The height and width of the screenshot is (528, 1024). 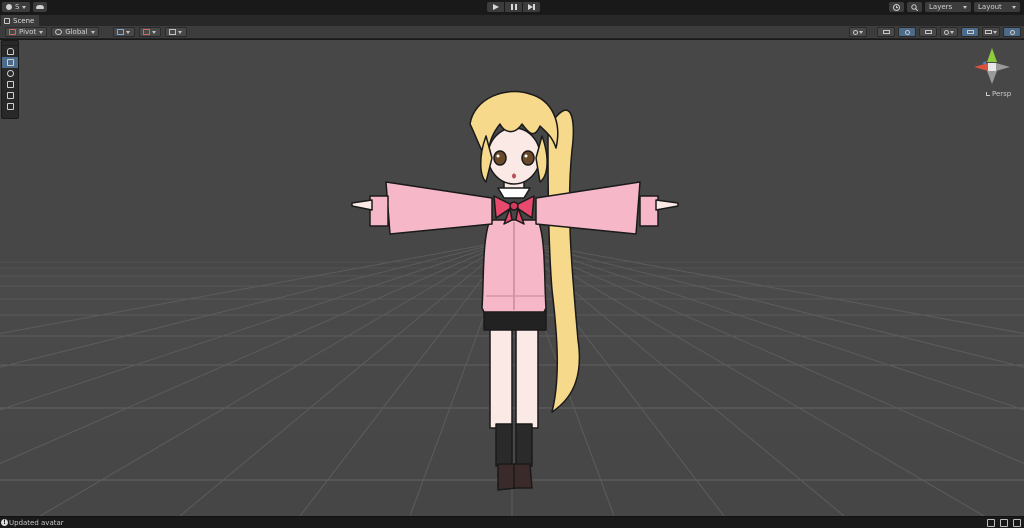 I want to click on globe-icon, so click(x=59, y=32).